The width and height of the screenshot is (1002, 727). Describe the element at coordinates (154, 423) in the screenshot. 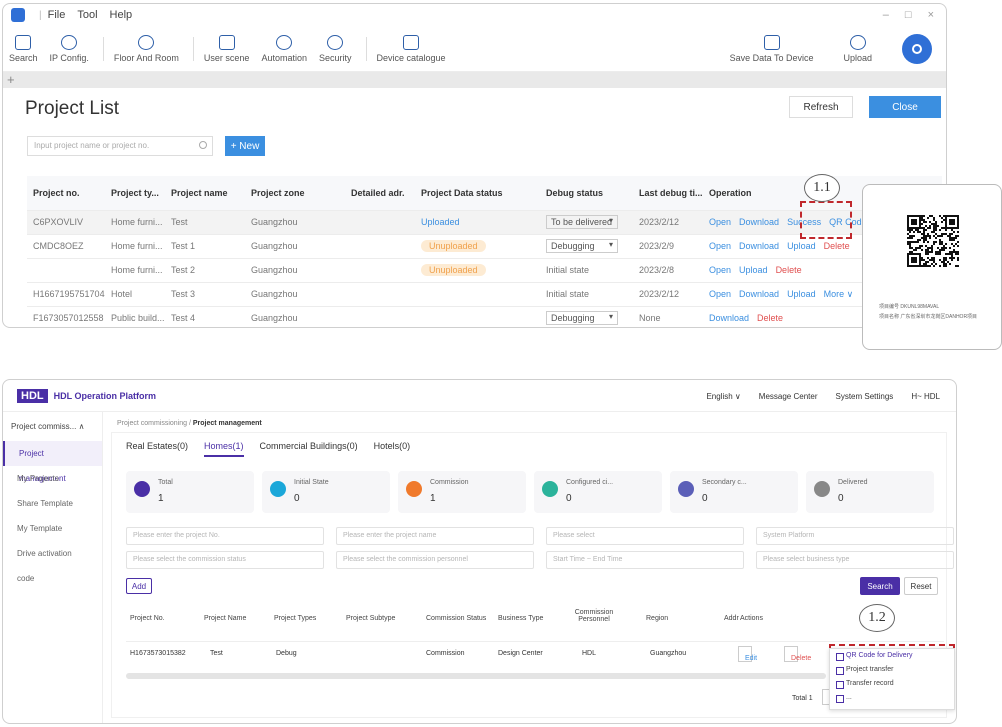

I see `breadcrumb-parent: Project commissioning /` at that location.